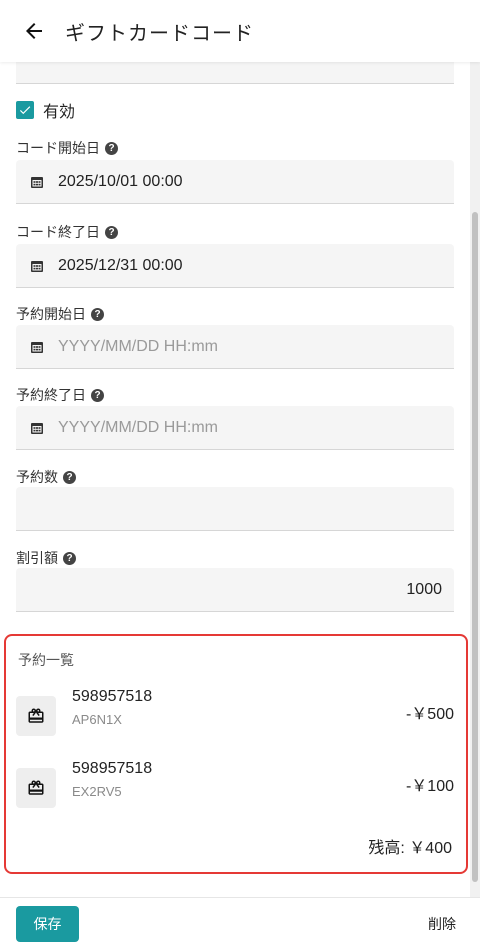  Describe the element at coordinates (235, 266) in the screenshot. I see `code-end-date-input: 2025/12/31 00:00` at that location.